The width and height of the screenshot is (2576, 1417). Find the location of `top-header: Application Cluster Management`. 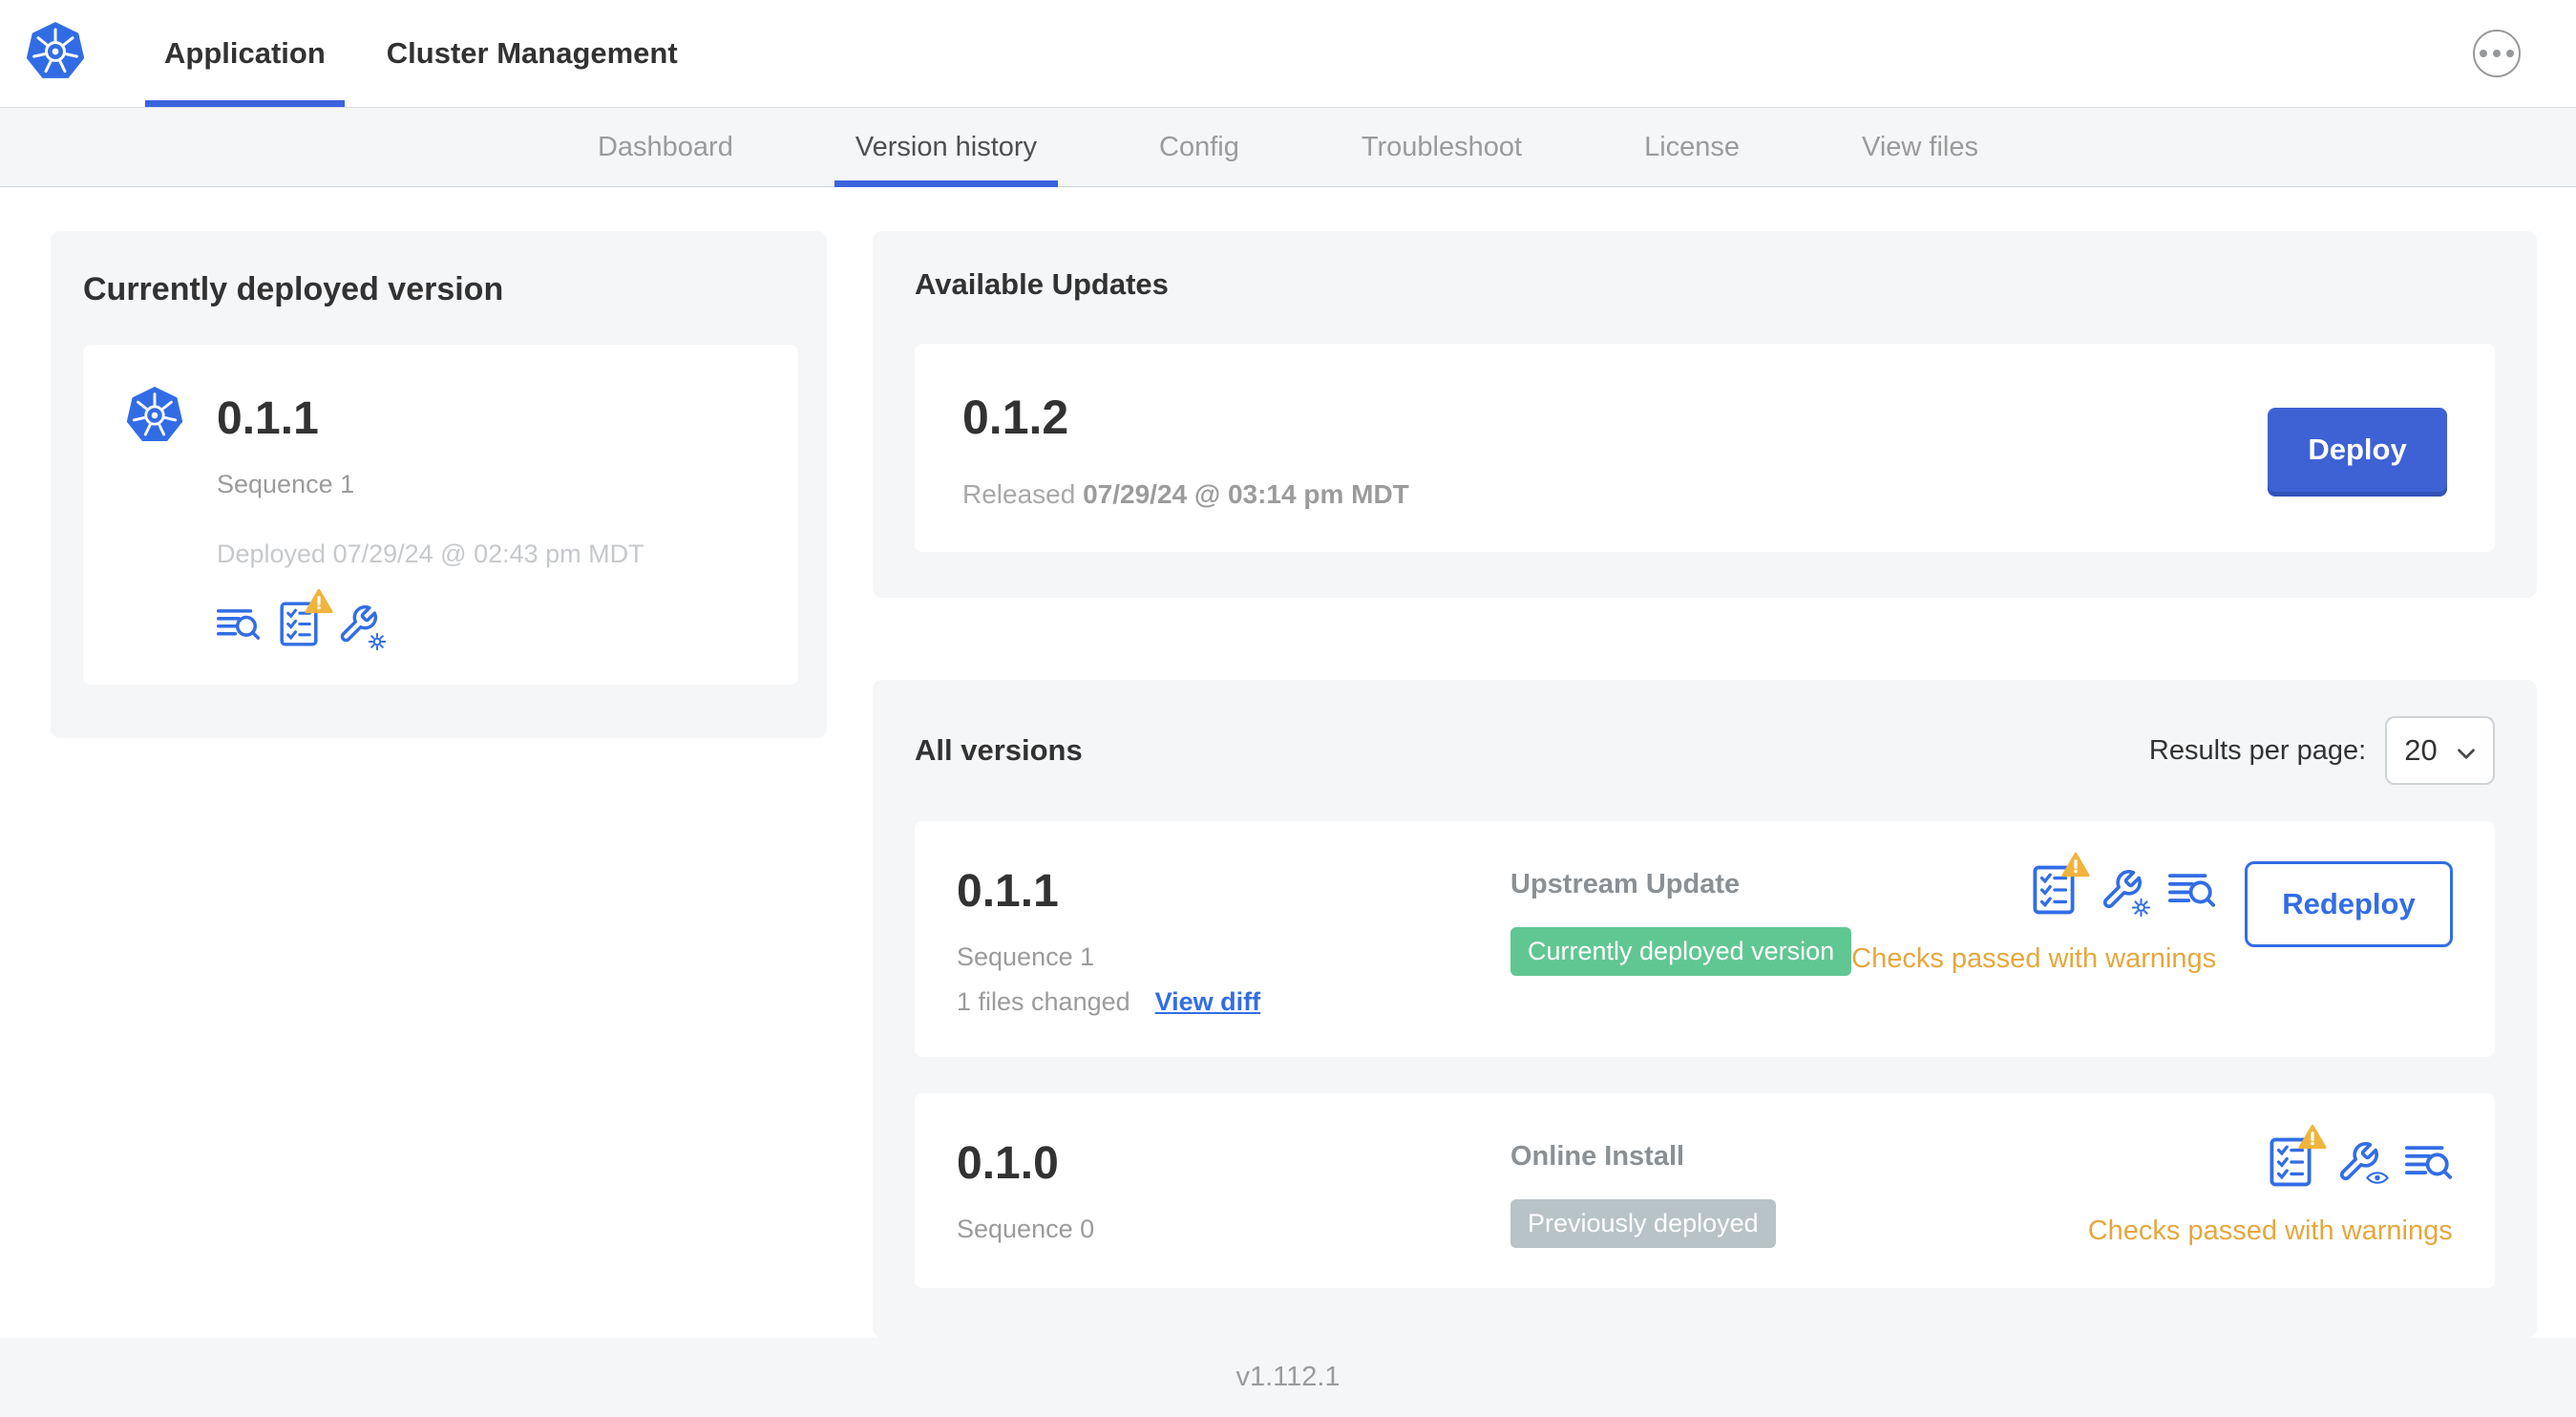

top-header: Application Cluster Management is located at coordinates (1288, 54).